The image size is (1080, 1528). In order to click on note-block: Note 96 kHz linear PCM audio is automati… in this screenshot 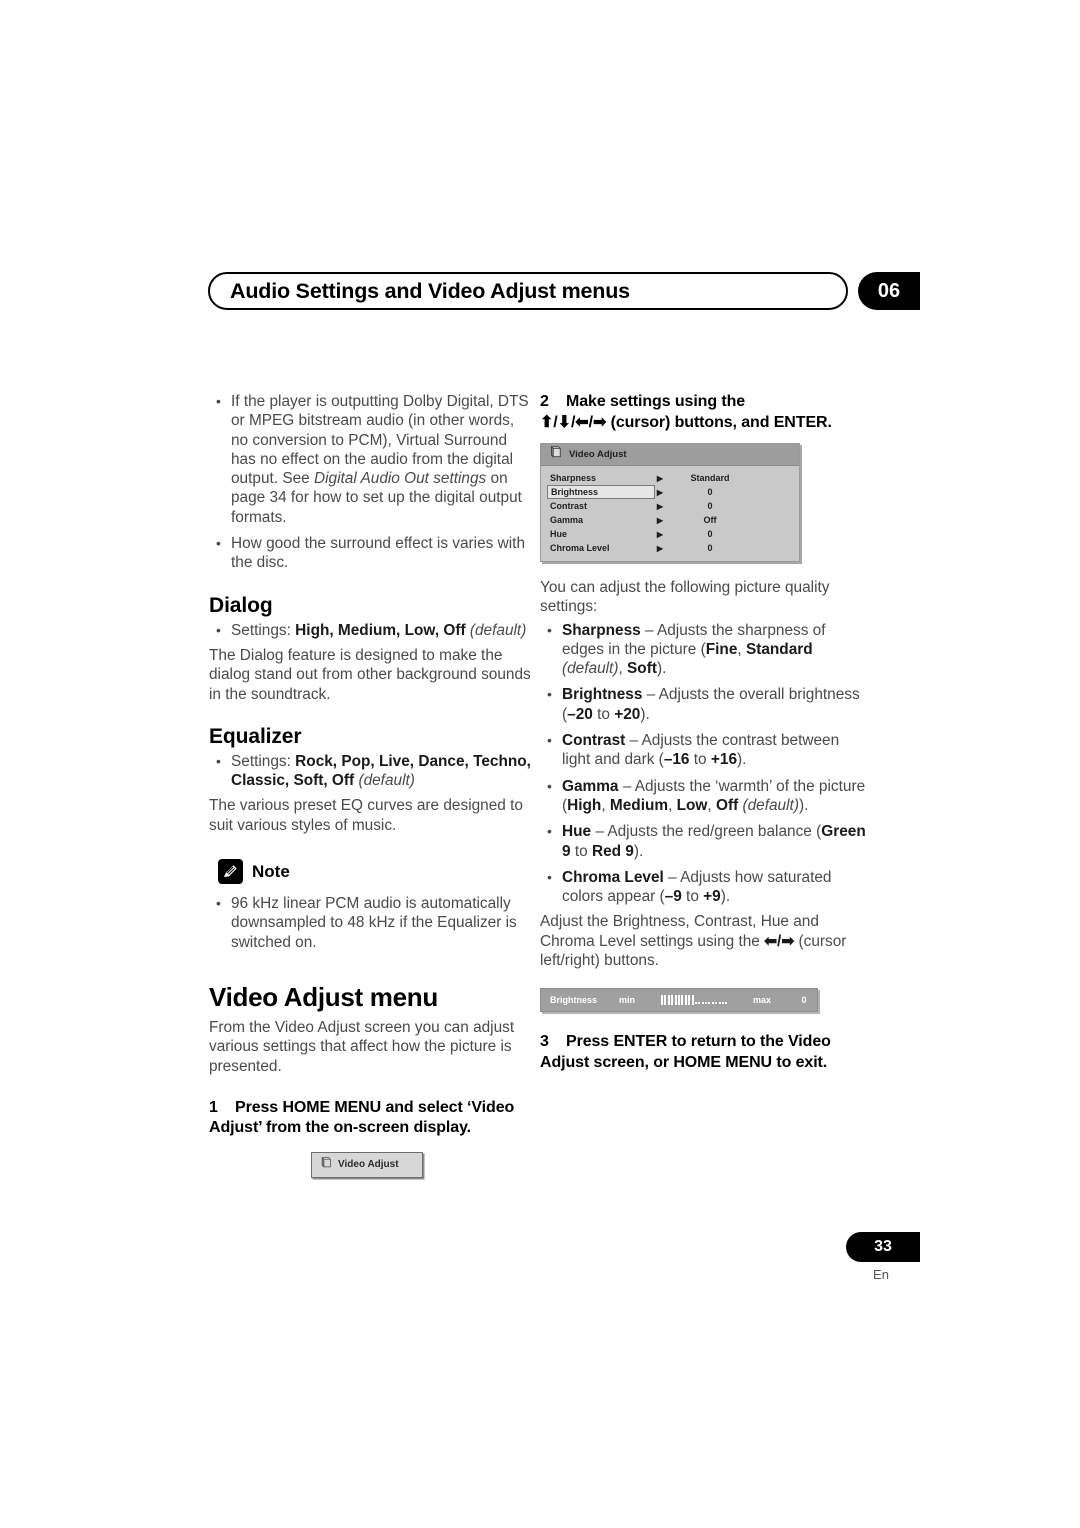, I will do `click(370, 905)`.